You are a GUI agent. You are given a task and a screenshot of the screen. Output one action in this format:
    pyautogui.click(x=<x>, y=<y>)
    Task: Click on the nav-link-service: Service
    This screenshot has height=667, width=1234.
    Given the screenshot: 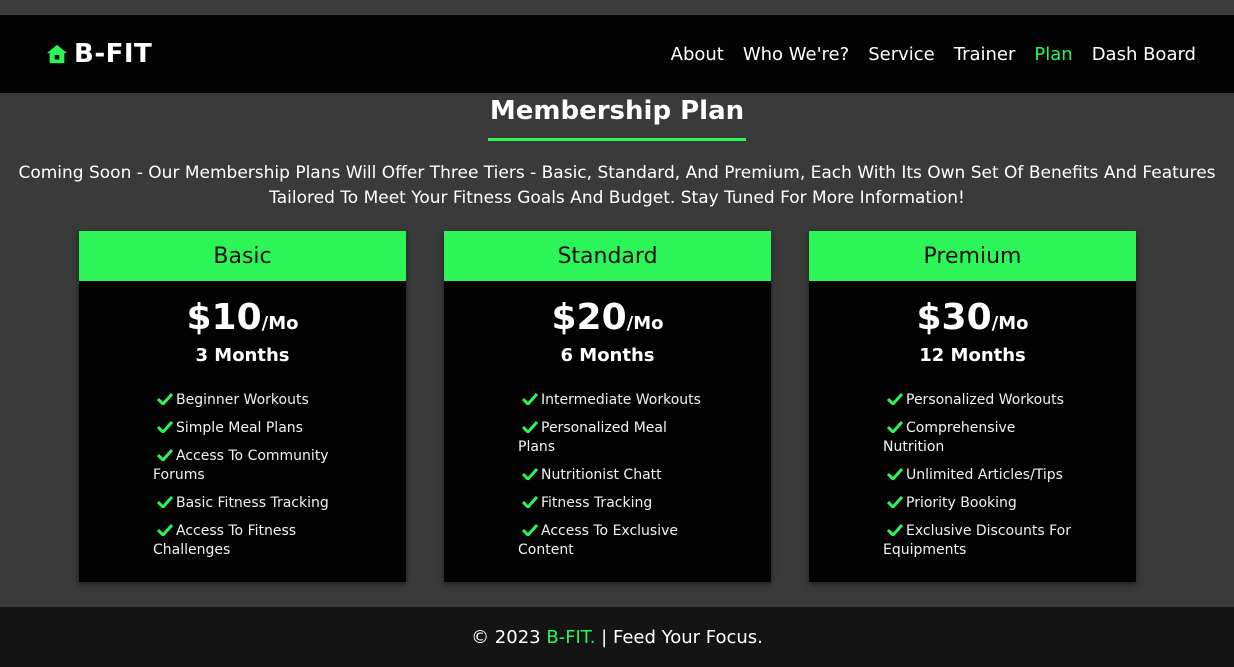 What is the action you would take?
    pyautogui.click(x=901, y=54)
    